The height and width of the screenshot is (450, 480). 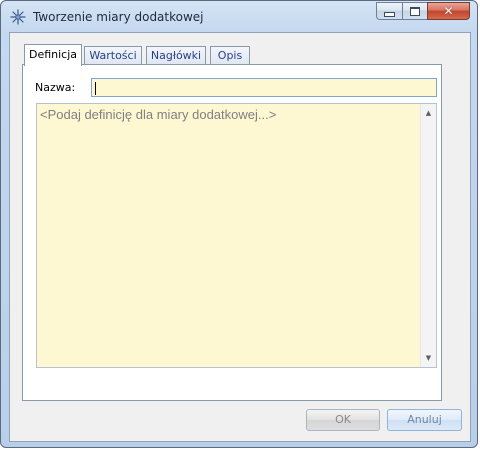 I want to click on close-button: ✕, so click(x=448, y=11).